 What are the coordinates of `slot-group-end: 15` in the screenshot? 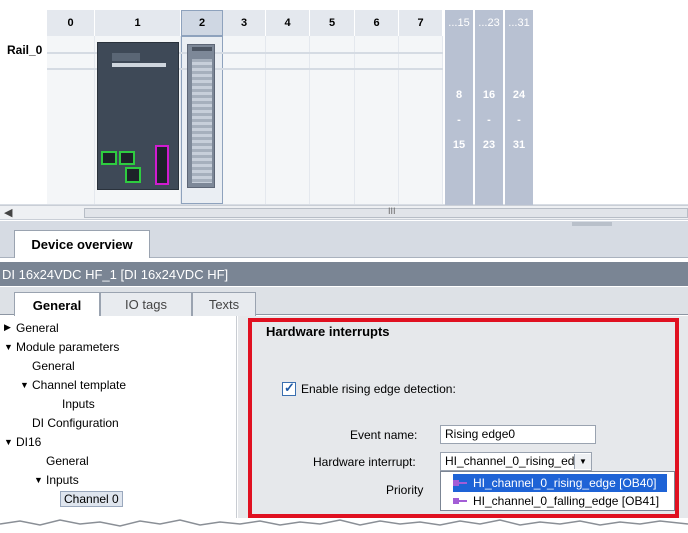 It's located at (459, 145).